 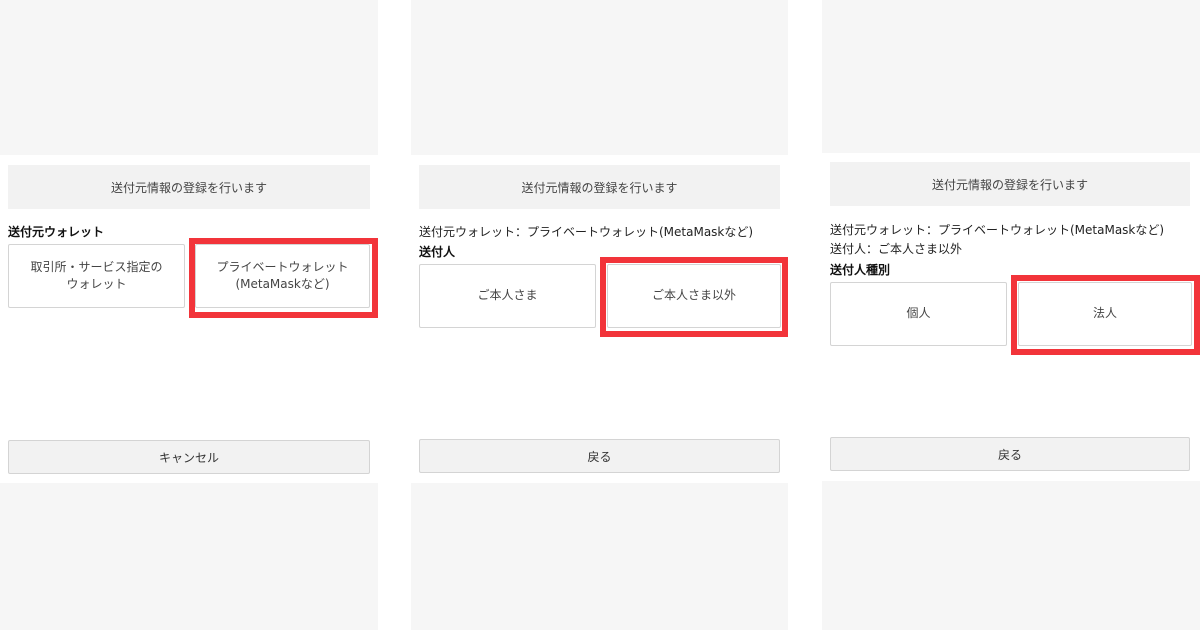 I want to click on option-private-wallet: プライベートウォレット (MetaMaskなど), so click(x=282, y=276).